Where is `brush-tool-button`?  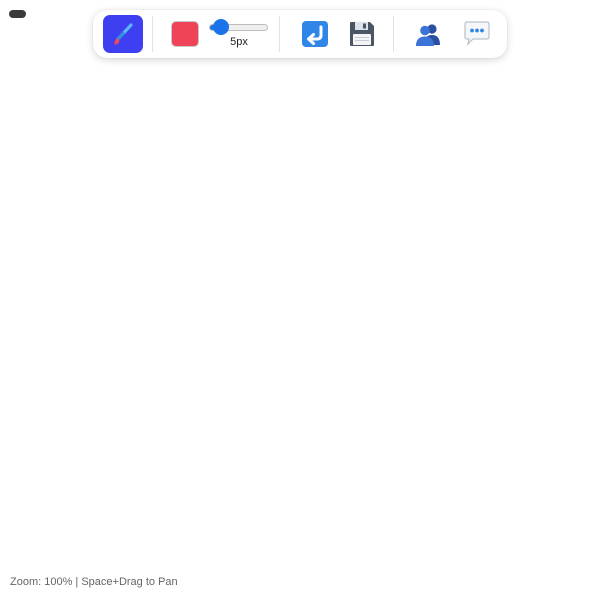
brush-tool-button is located at coordinates (123, 34).